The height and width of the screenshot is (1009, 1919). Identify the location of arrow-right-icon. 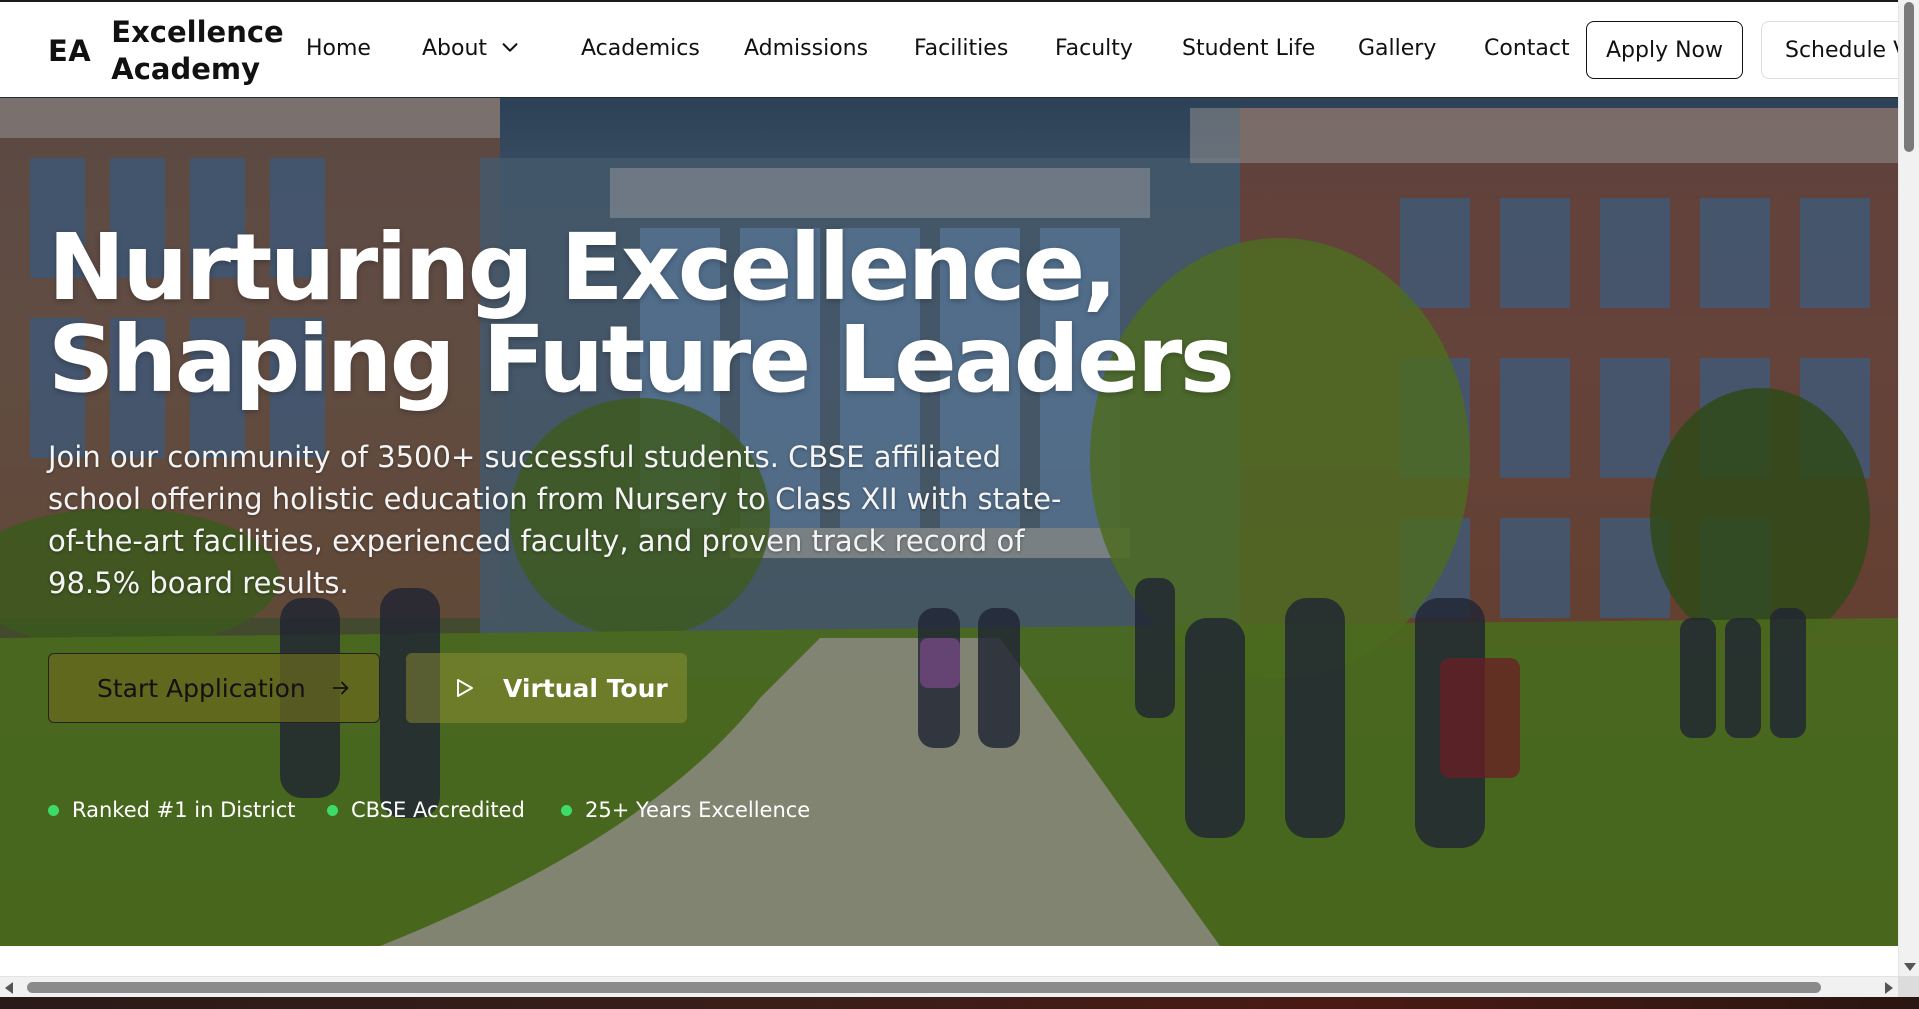
(340, 688).